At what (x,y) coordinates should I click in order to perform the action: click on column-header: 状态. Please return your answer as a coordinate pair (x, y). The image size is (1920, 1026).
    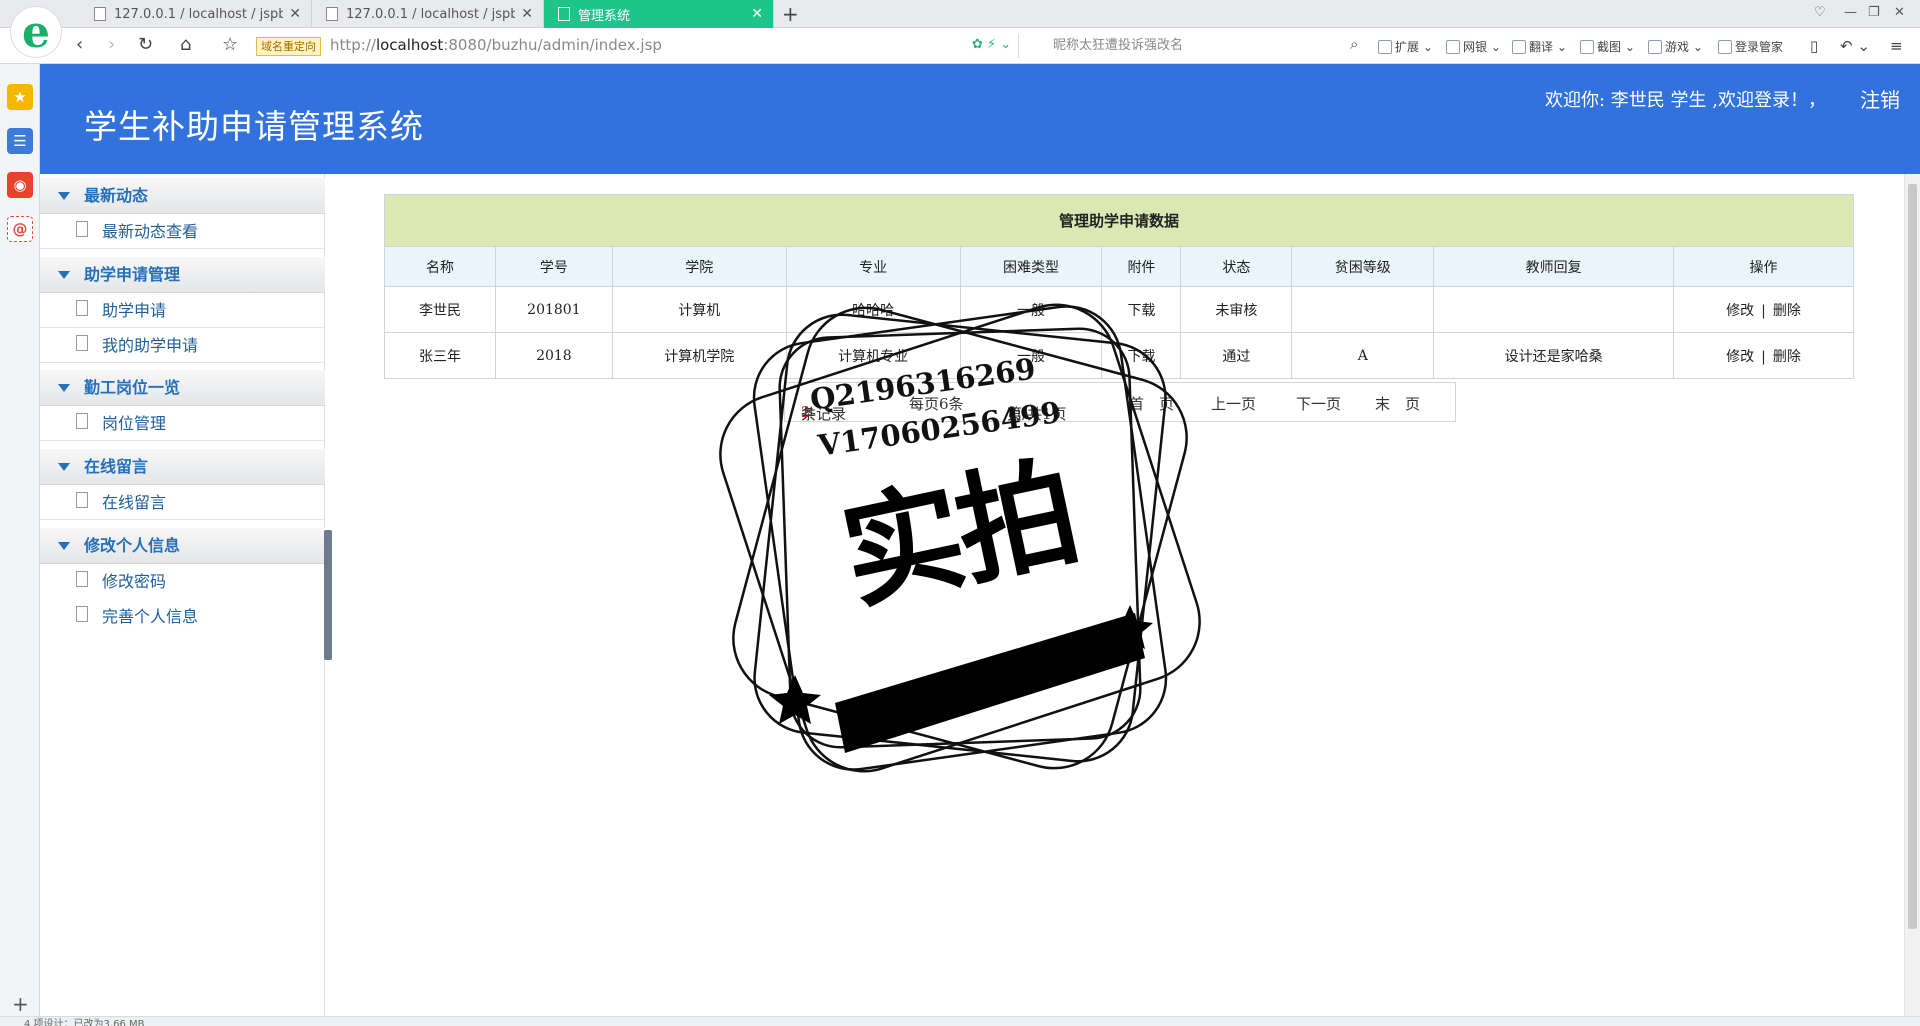
    Looking at the image, I should click on (1236, 266).